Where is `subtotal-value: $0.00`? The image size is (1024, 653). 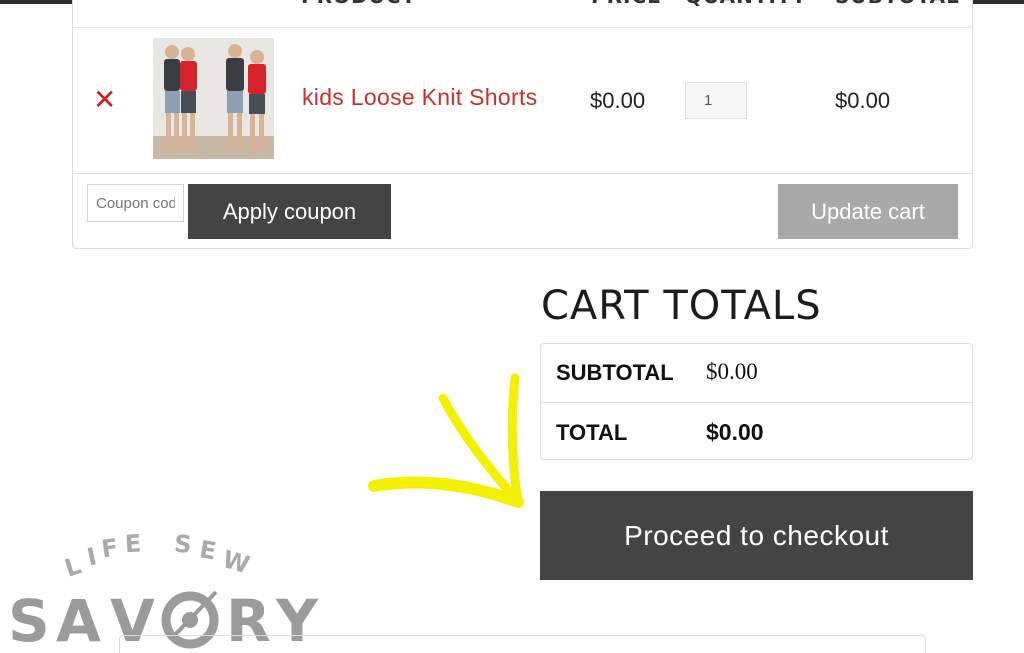
subtotal-value: $0.00 is located at coordinates (732, 371).